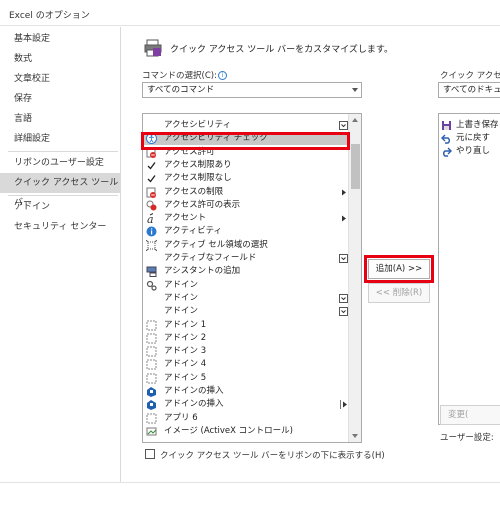 Image resolution: width=500 pixels, height=509 pixels. I want to click on command-list-item: アクセス制限なし, so click(245, 178).